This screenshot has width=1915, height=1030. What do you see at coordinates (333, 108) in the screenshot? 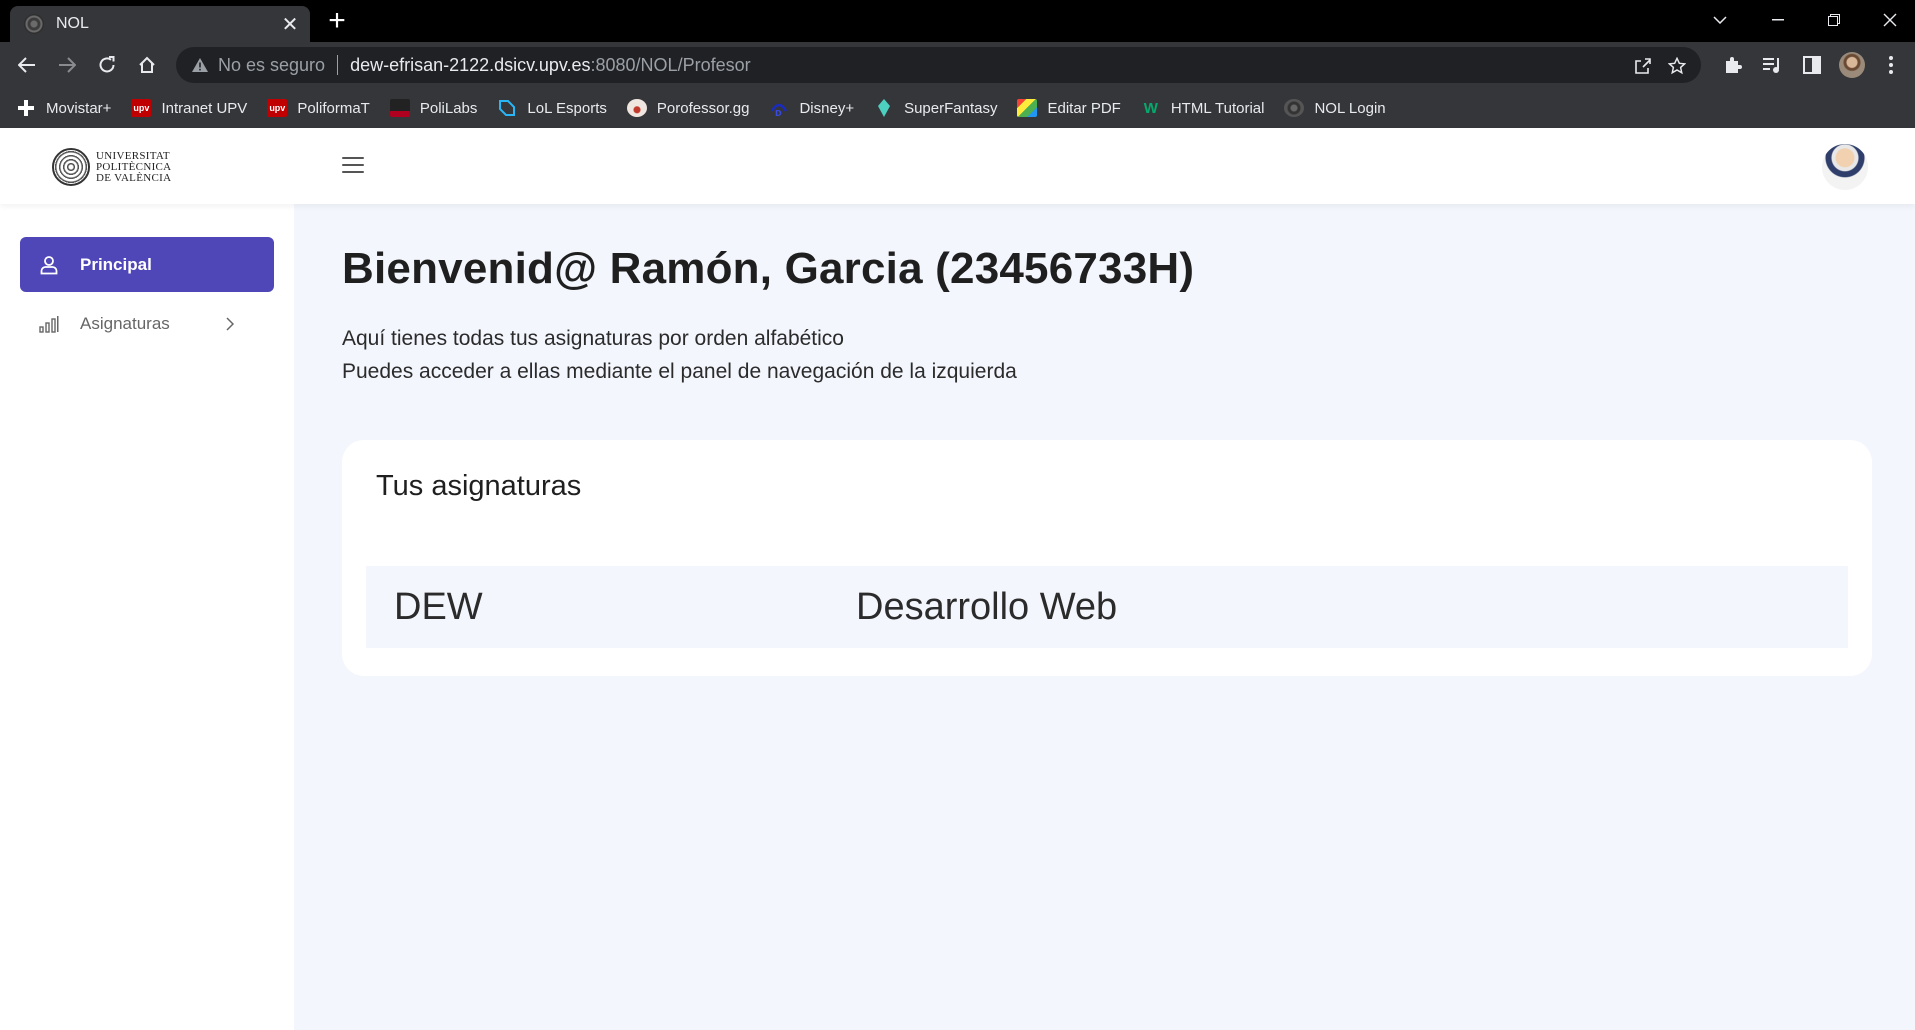
I see `bookmark-label: PoliformaT` at bounding box center [333, 108].